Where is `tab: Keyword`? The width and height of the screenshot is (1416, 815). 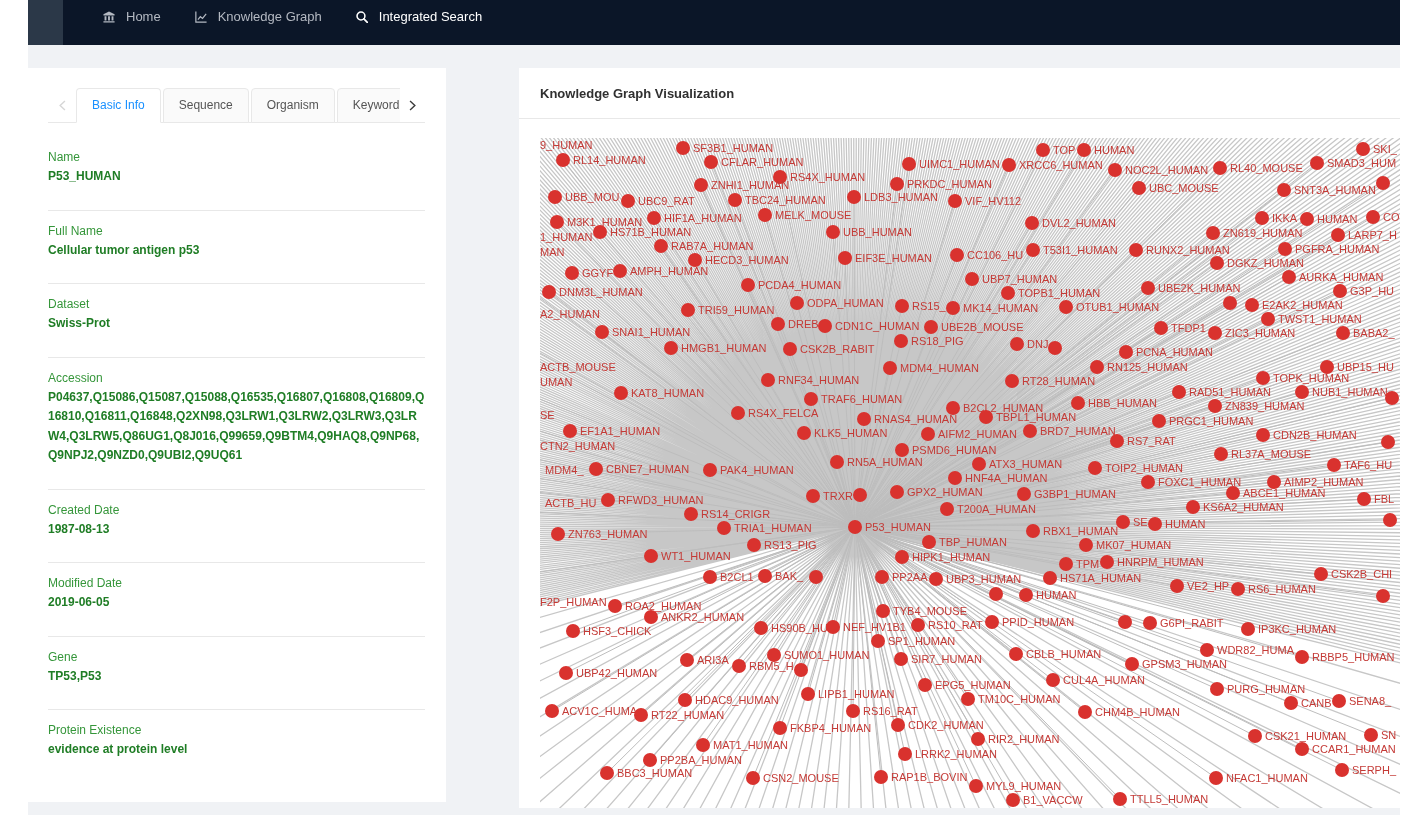
tab: Keyword is located at coordinates (368, 105).